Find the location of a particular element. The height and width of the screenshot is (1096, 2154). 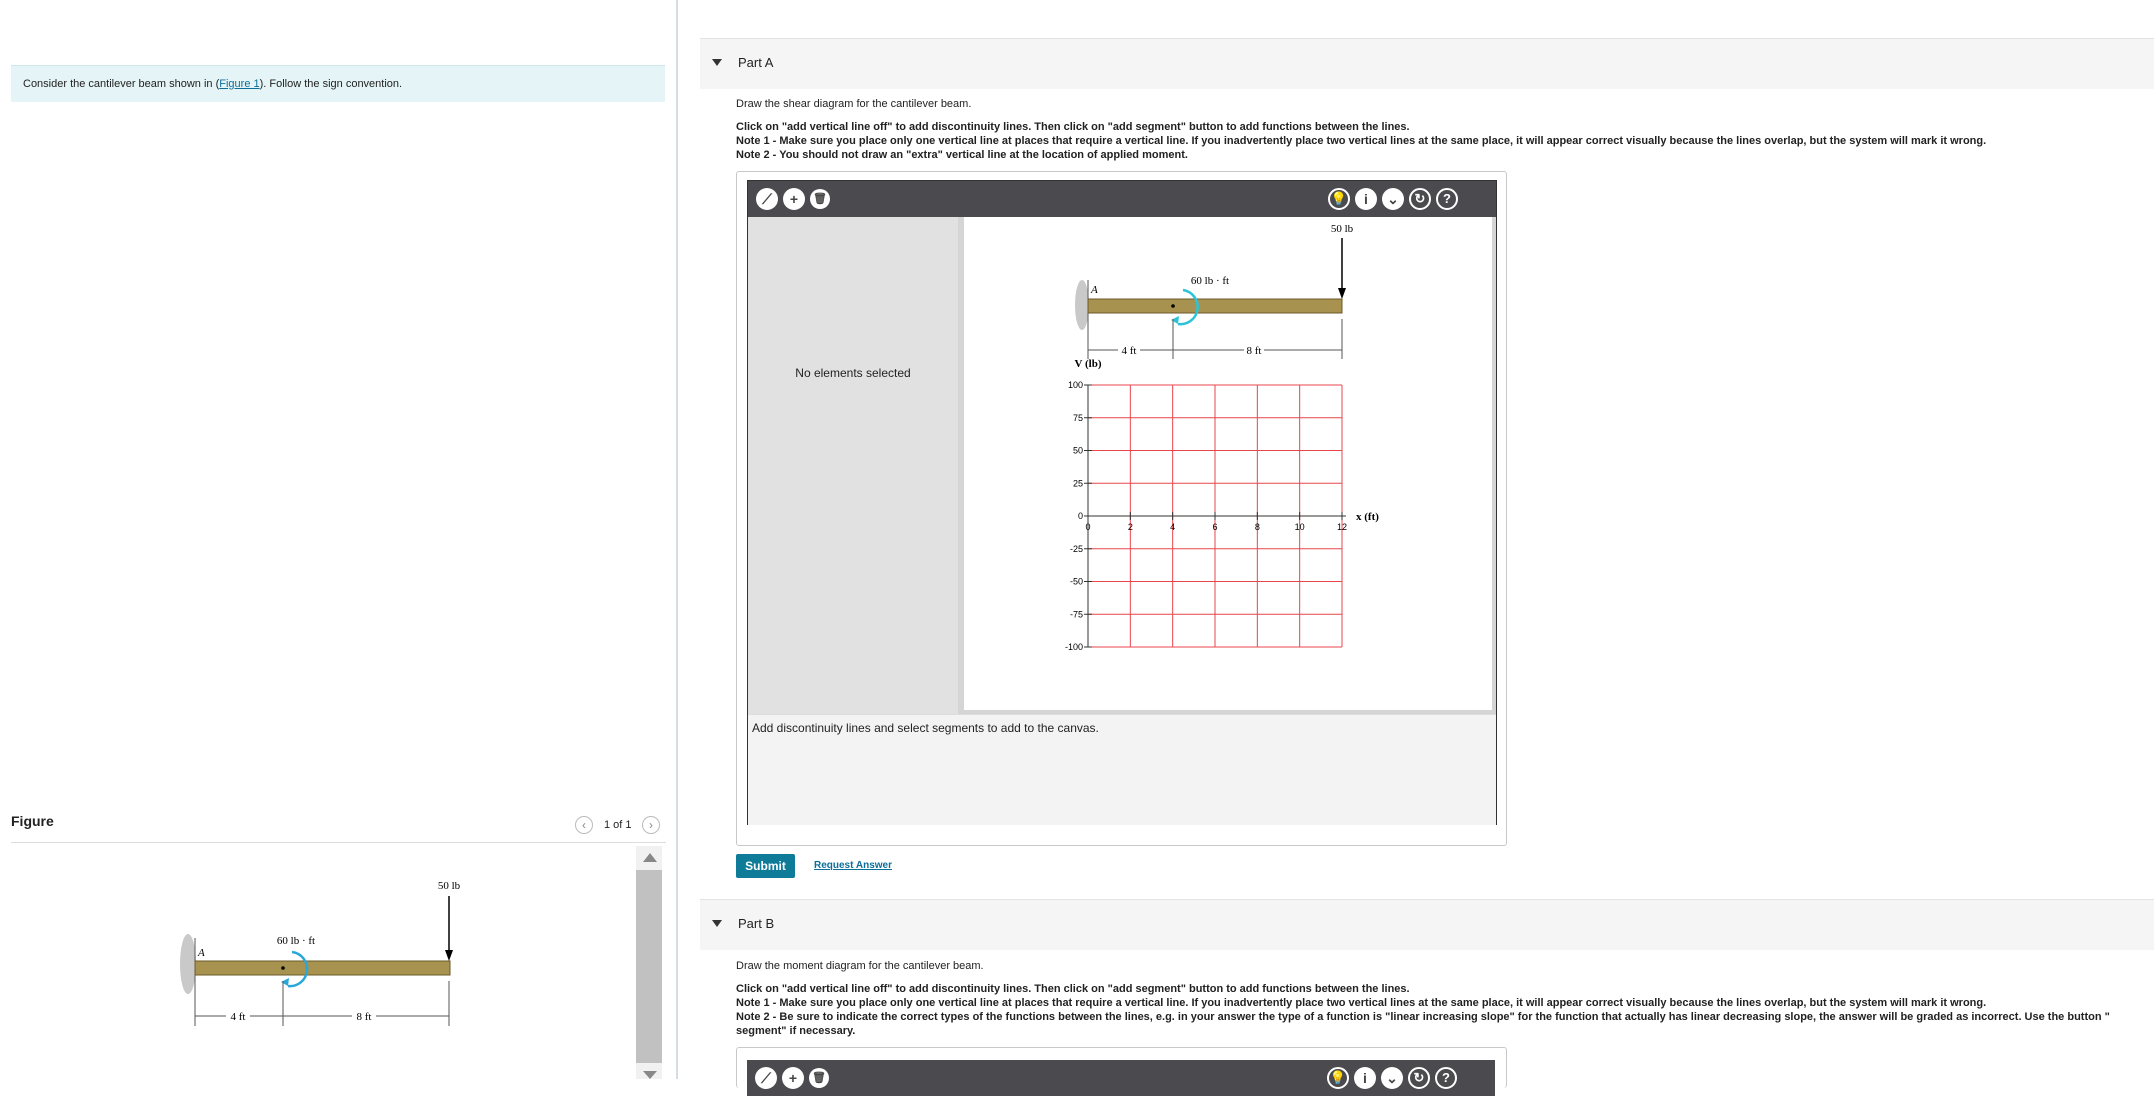

x-tick-label: 6 is located at coordinates (1214, 527).